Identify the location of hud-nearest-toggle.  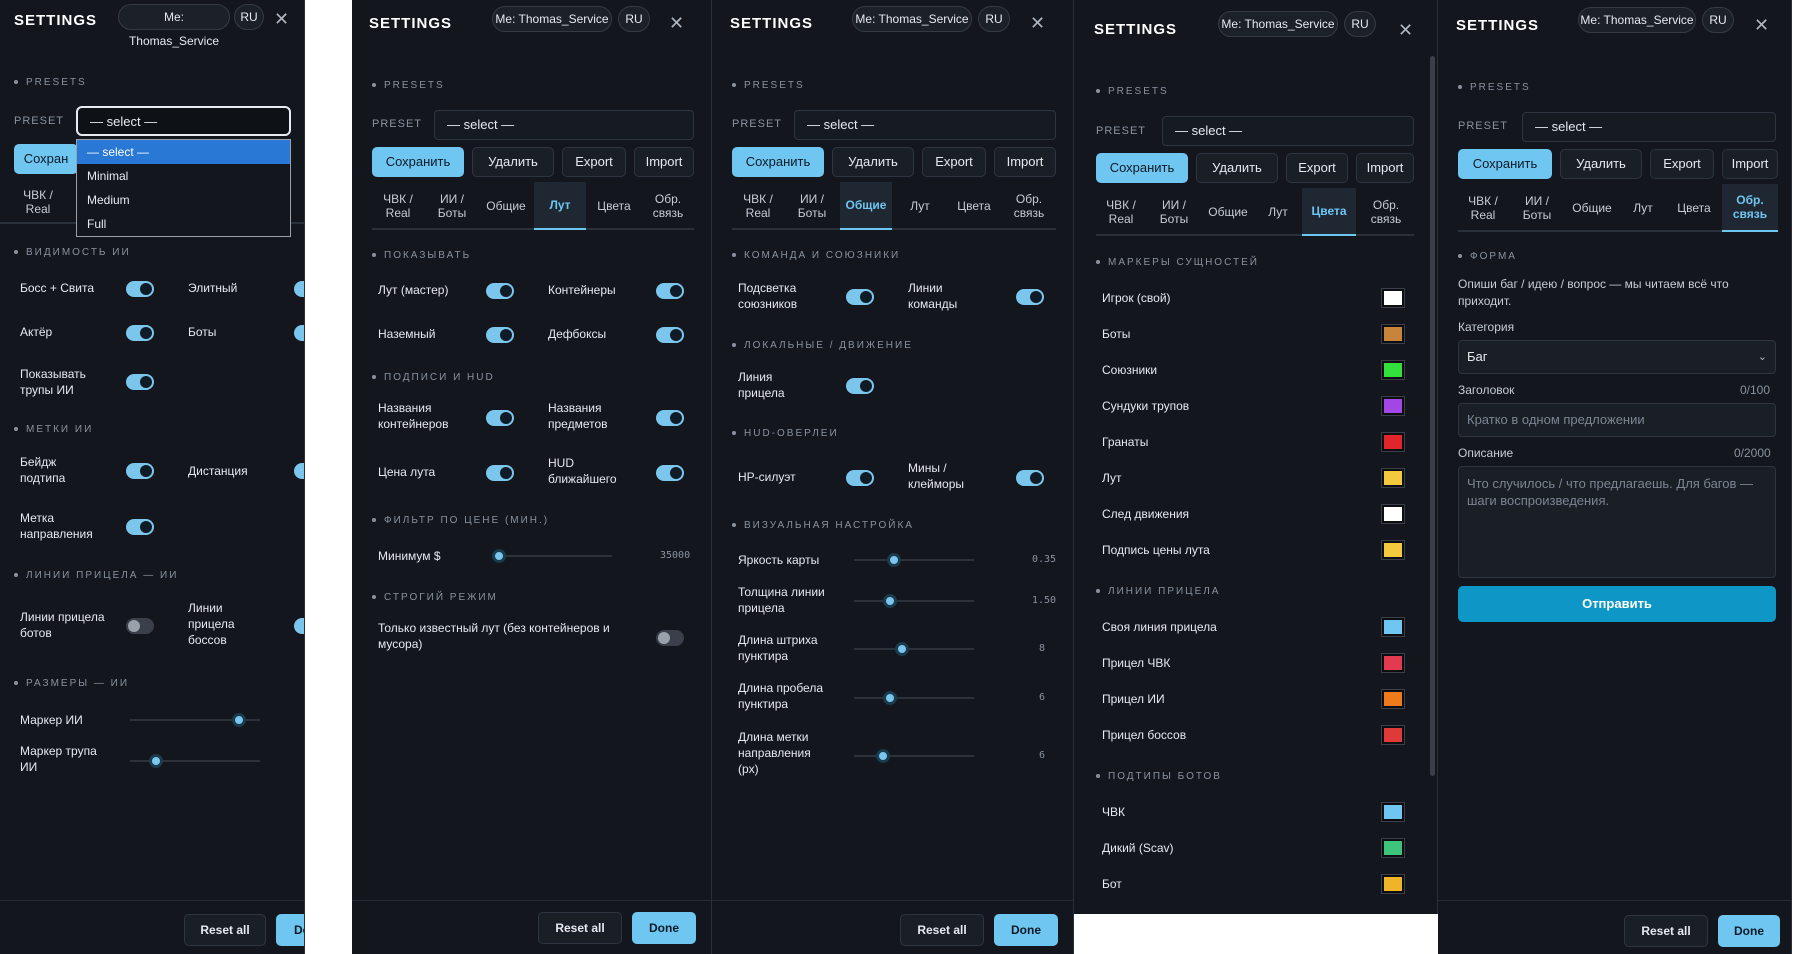
(670, 473).